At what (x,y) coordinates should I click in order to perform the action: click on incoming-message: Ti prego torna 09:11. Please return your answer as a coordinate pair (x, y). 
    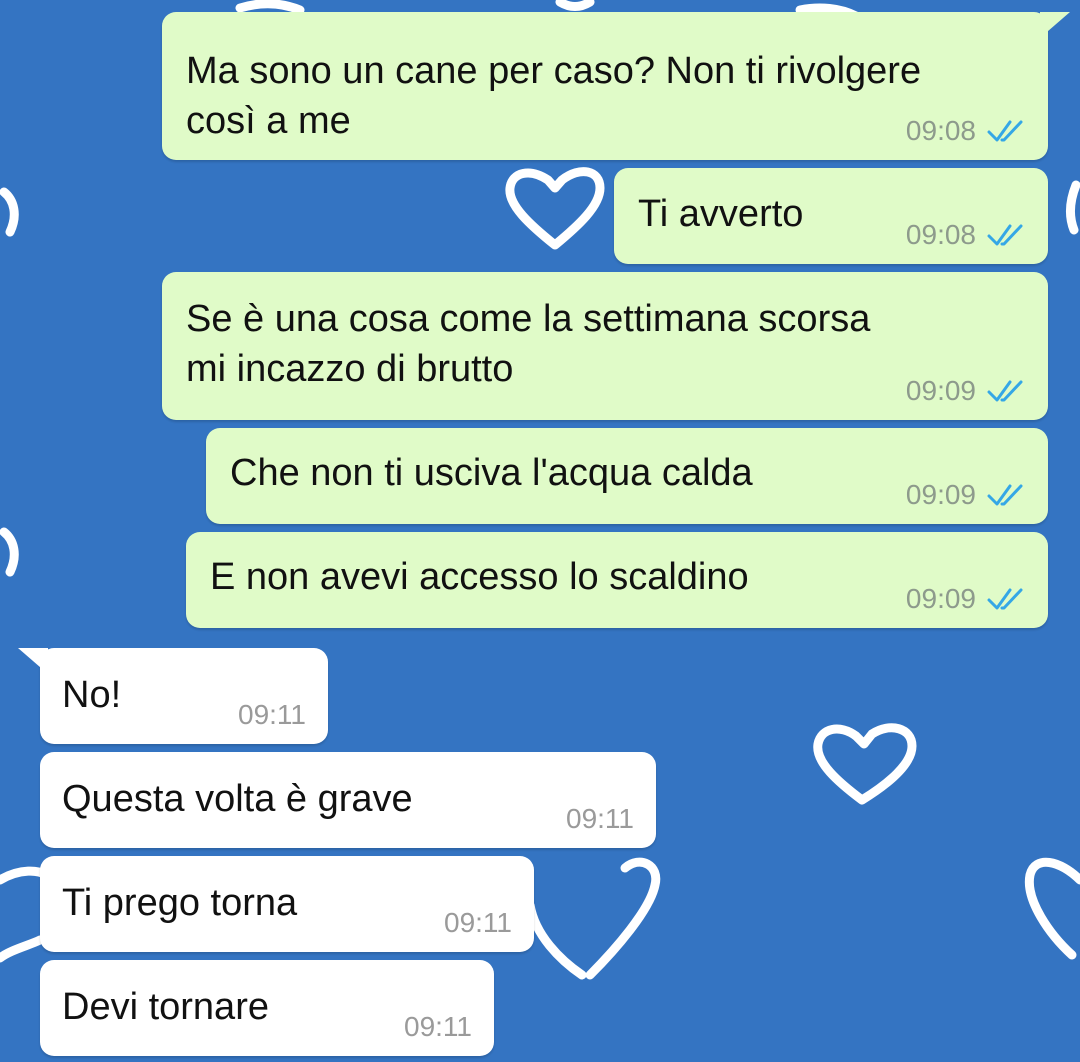
    Looking at the image, I should click on (287, 904).